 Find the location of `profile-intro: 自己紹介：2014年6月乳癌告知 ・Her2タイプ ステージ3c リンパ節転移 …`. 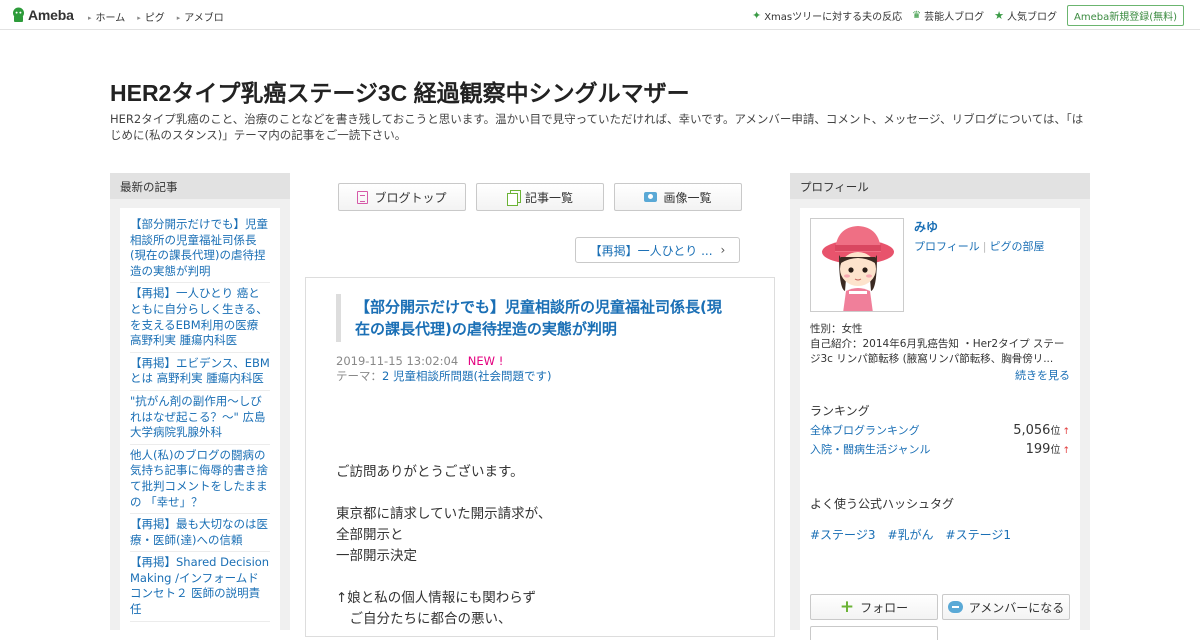

profile-intro: 自己紹介：2014年6月乳癌告知 ・Her2タイプ ステージ3c リンパ節転移 … is located at coordinates (937, 351).